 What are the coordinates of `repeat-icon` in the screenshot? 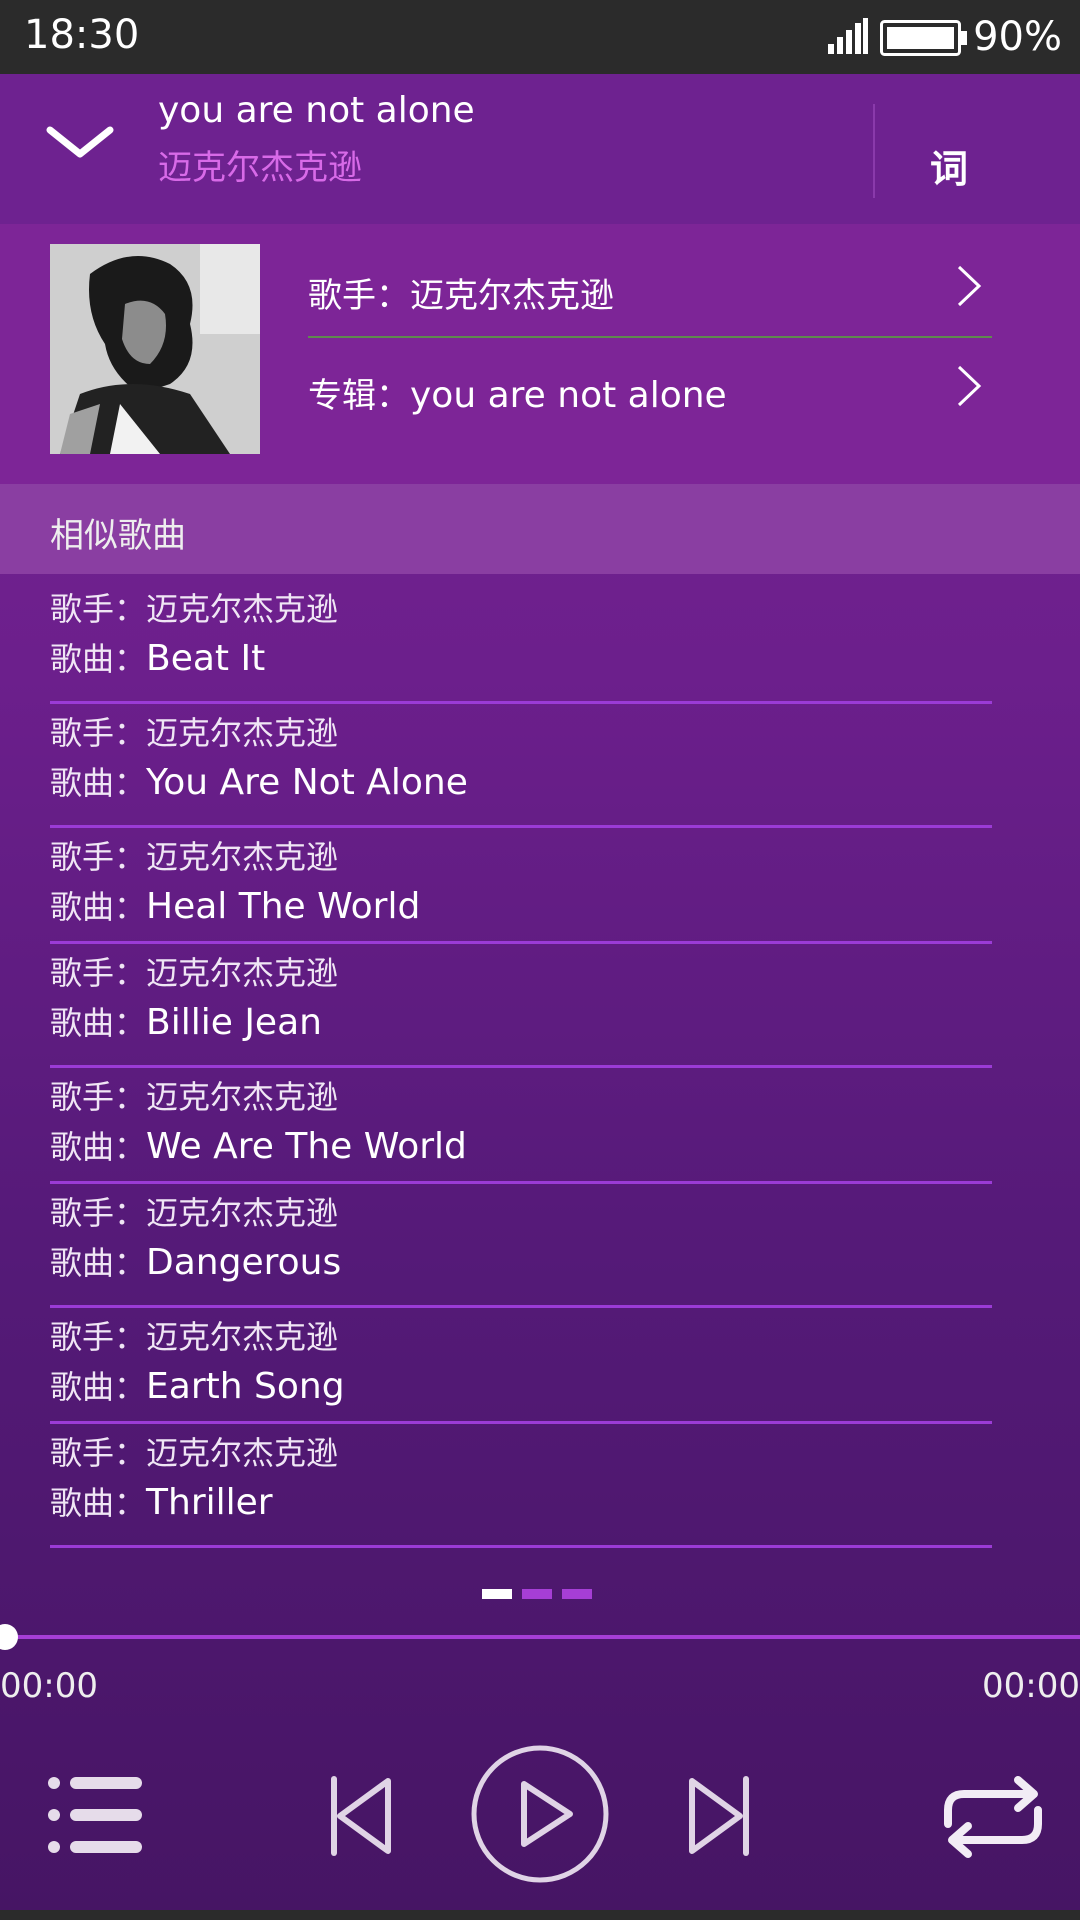 It's located at (993, 1817).